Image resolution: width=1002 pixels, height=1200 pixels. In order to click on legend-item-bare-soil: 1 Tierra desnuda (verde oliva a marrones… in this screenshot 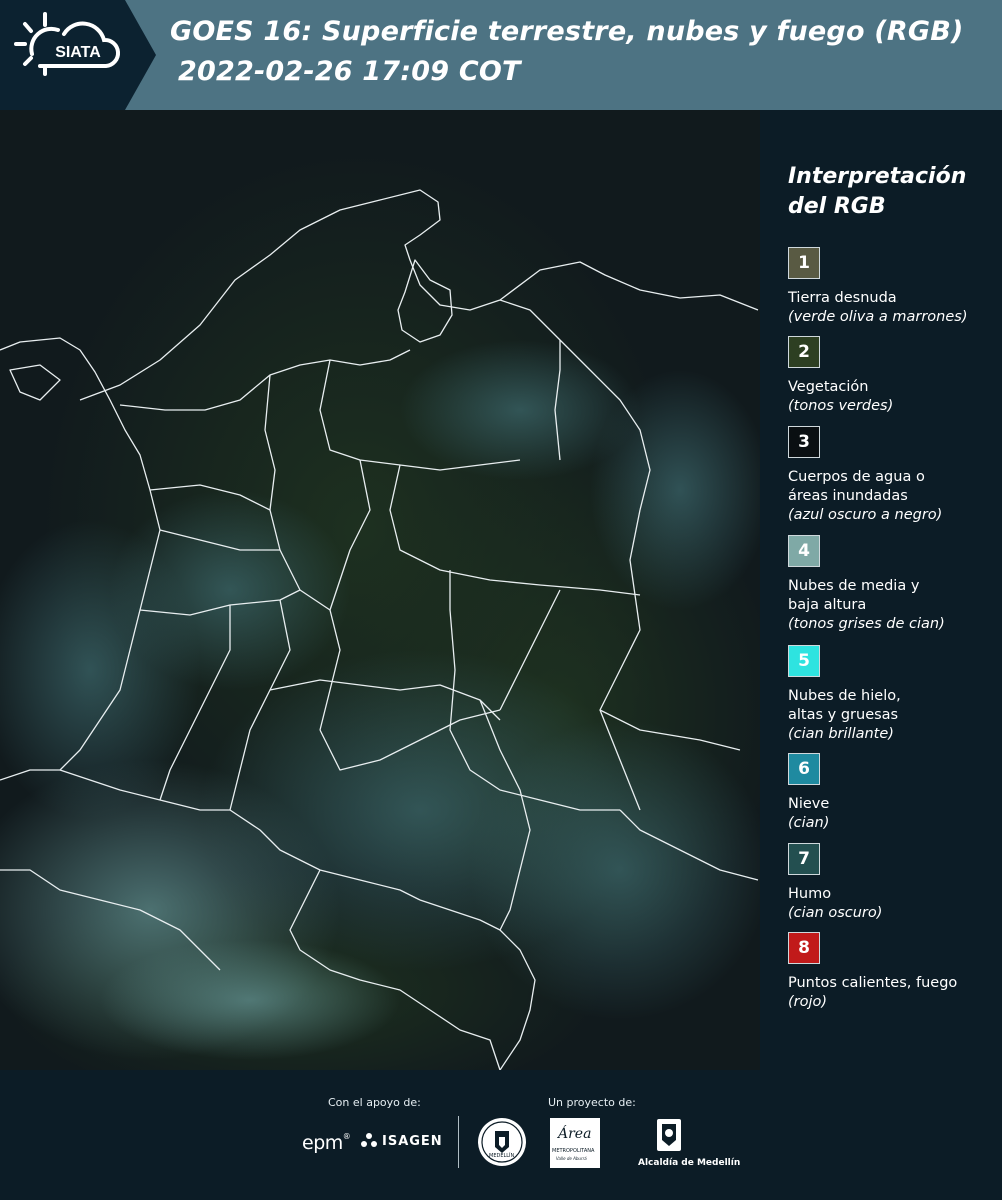, I will do `click(893, 287)`.